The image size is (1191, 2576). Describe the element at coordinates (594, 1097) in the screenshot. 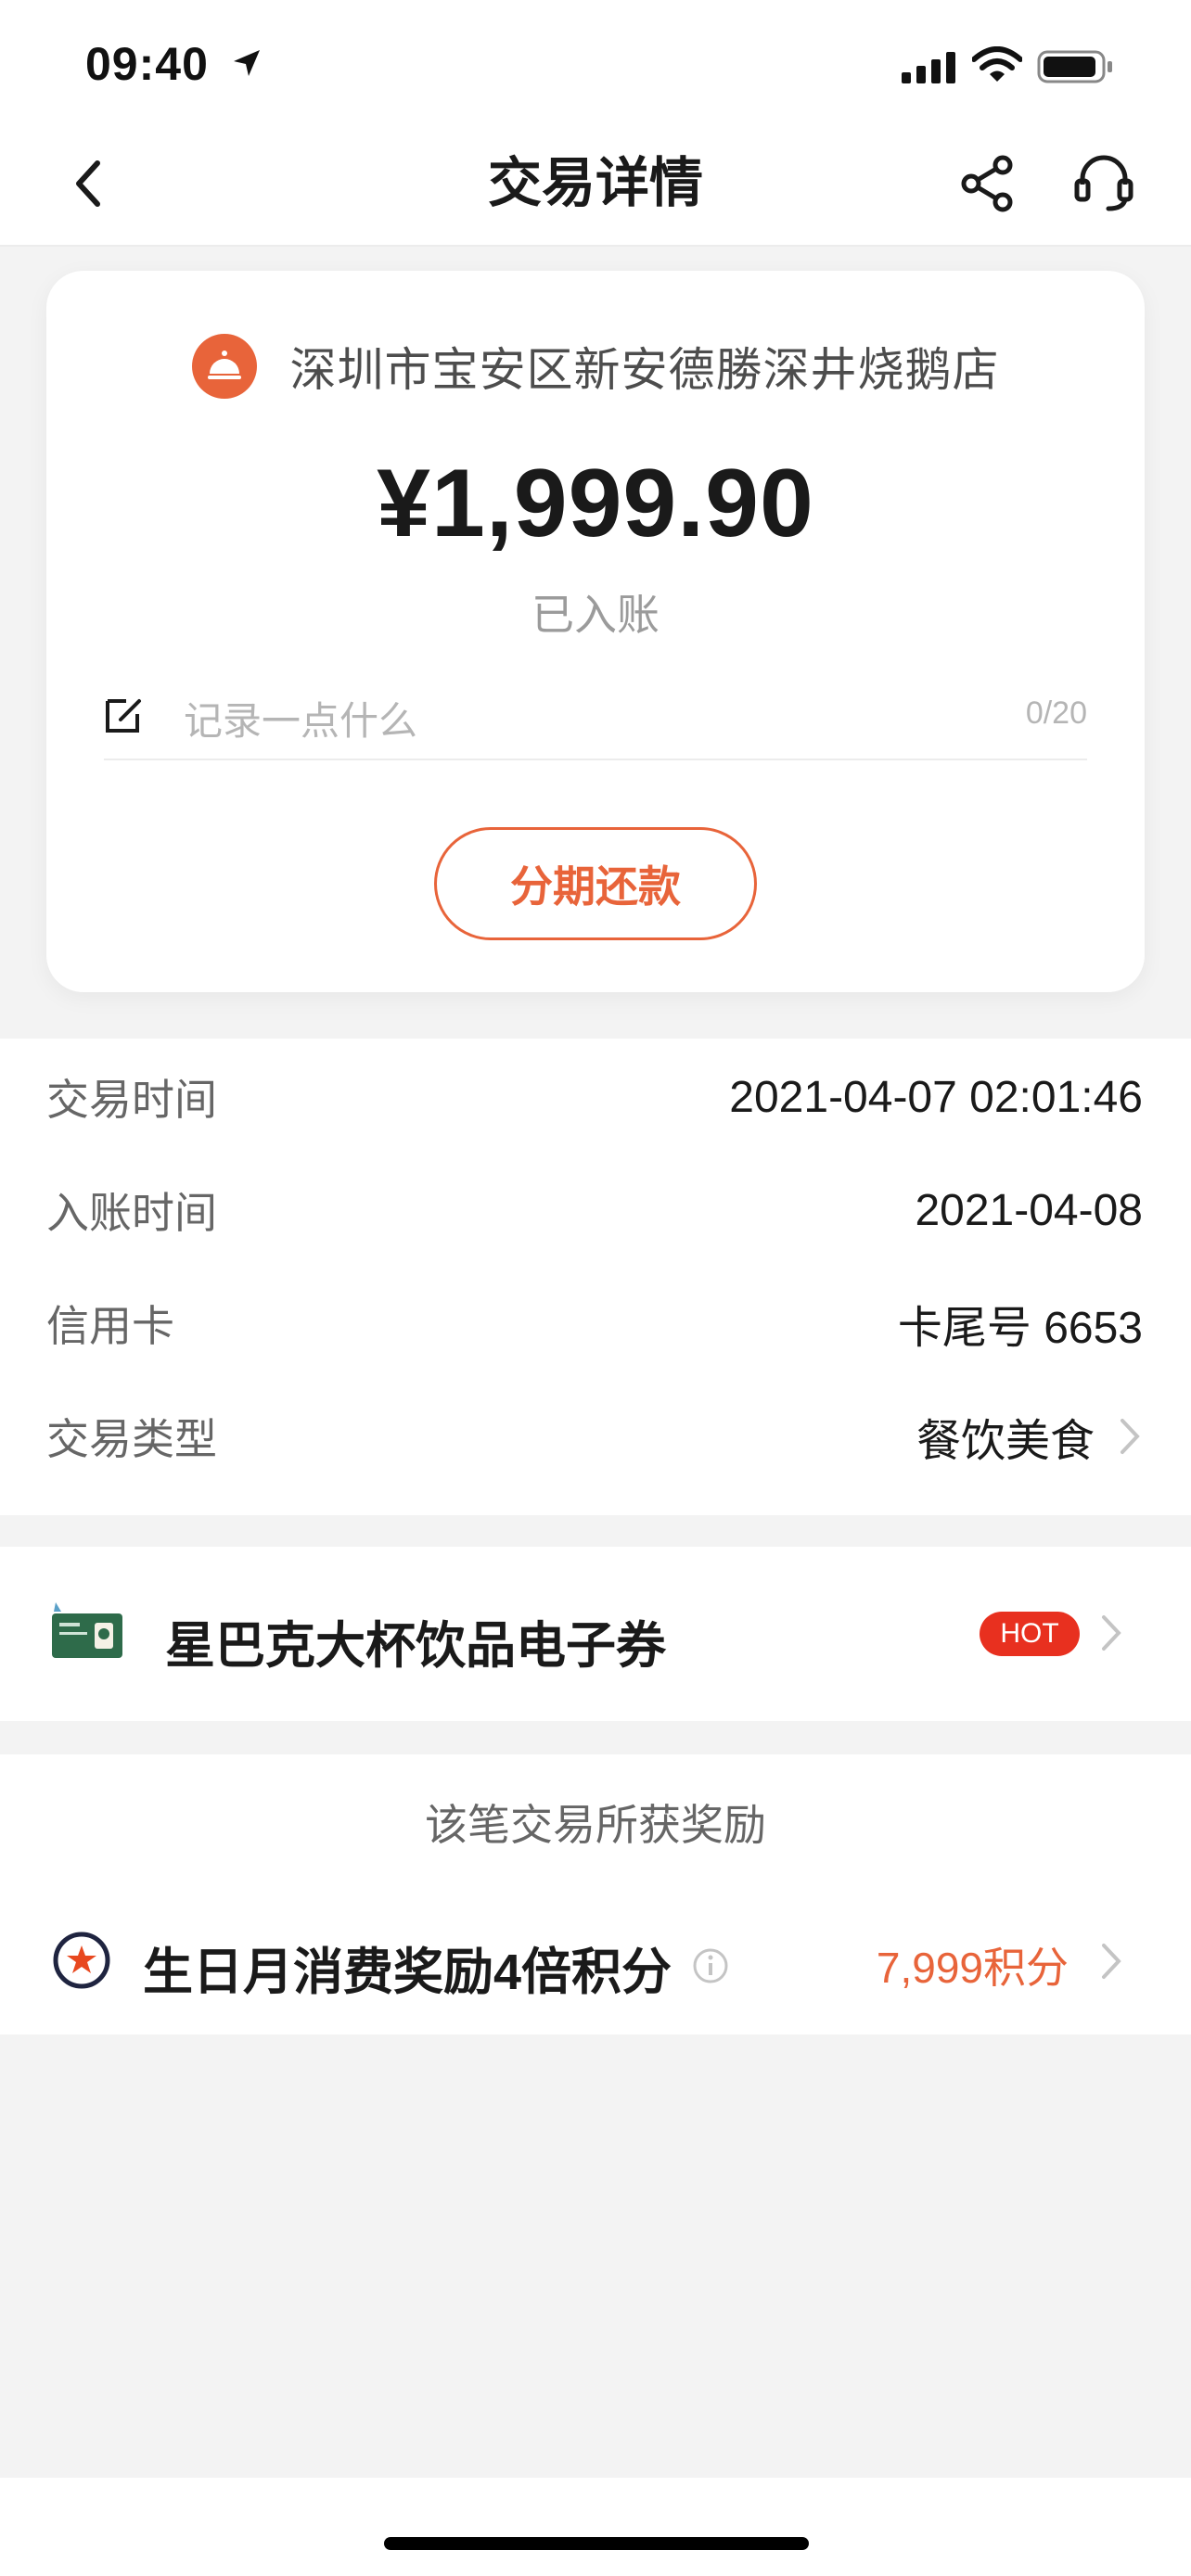

I see `detail-row-transaction-time: 交易时间 2021-04-07 02:01:46` at that location.